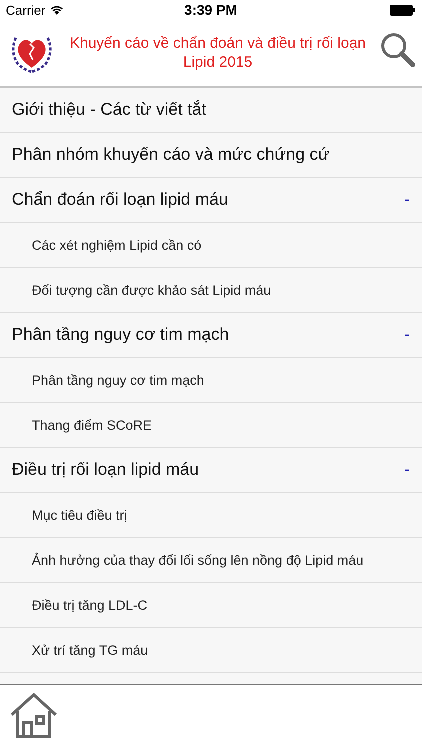  Describe the element at coordinates (211, 425) in the screenshot. I see `submenu-item: Thang điểm SCoRE` at that location.